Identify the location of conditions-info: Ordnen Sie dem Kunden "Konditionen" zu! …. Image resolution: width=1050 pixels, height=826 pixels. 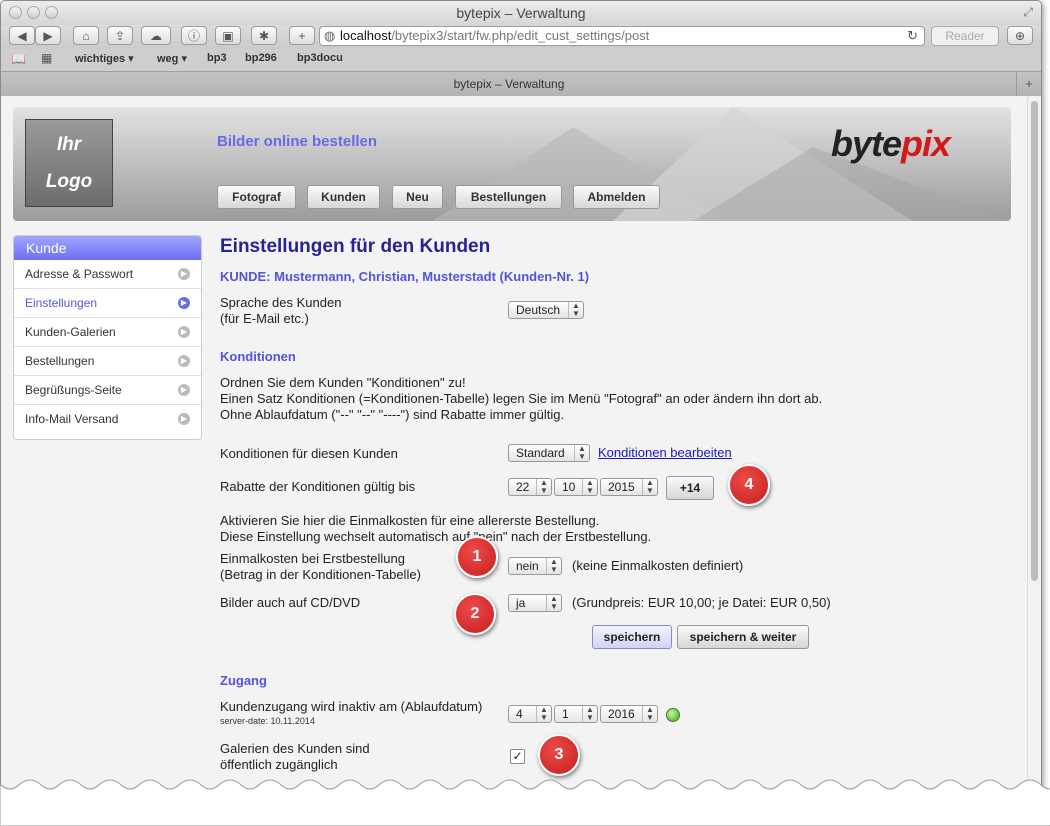
(521, 398).